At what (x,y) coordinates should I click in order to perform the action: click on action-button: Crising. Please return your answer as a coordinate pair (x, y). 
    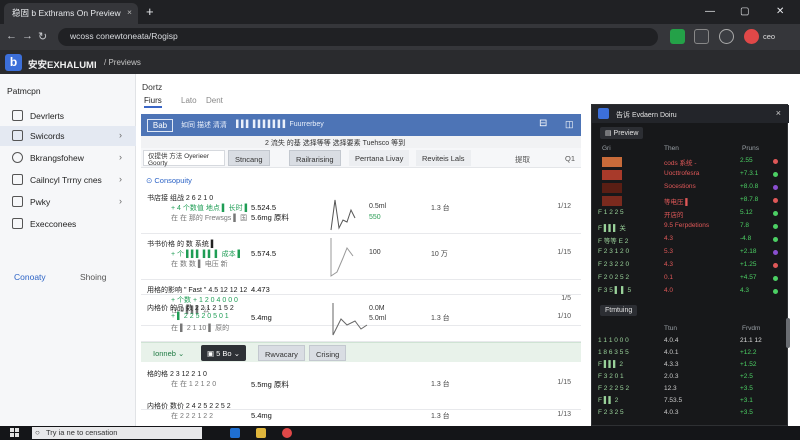
    Looking at the image, I should click on (328, 353).